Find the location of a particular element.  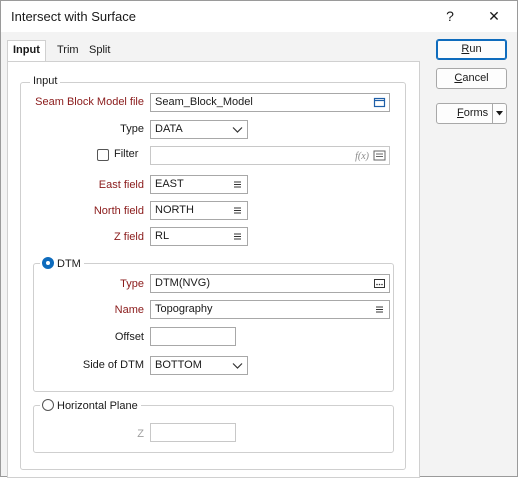

seam-block-model-file-value: Seam_Block_Model is located at coordinates (204, 102).